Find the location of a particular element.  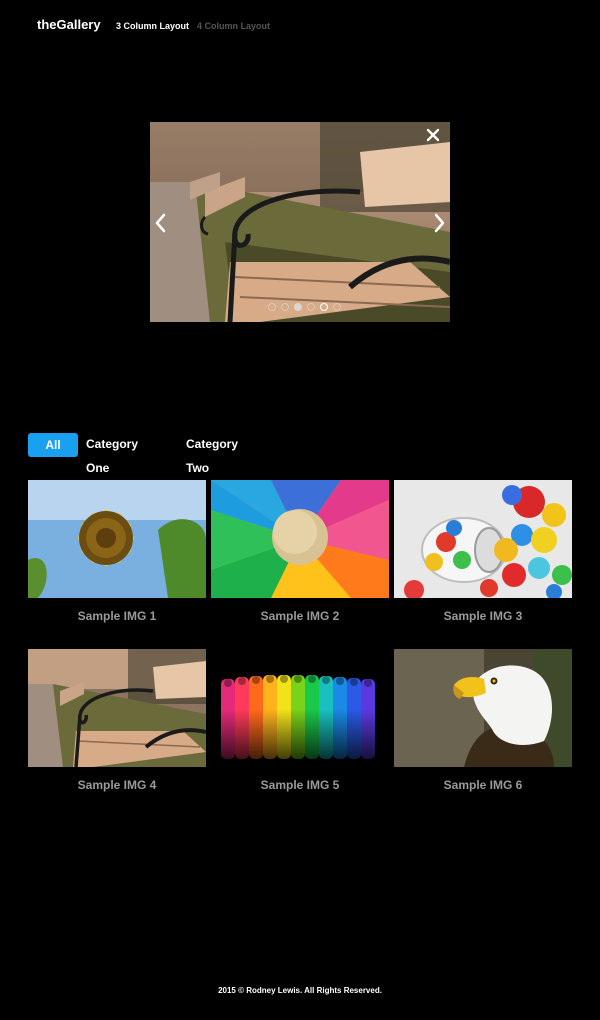

gallery-item: Sample IMG 5 is located at coordinates (300, 720).